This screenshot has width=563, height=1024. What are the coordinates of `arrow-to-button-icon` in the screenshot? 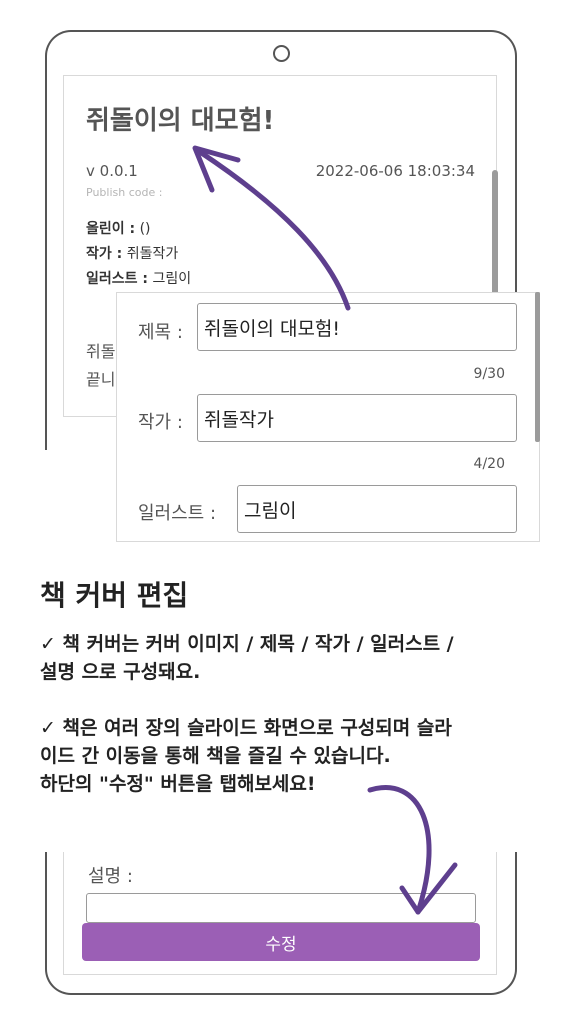 It's located at (399, 850).